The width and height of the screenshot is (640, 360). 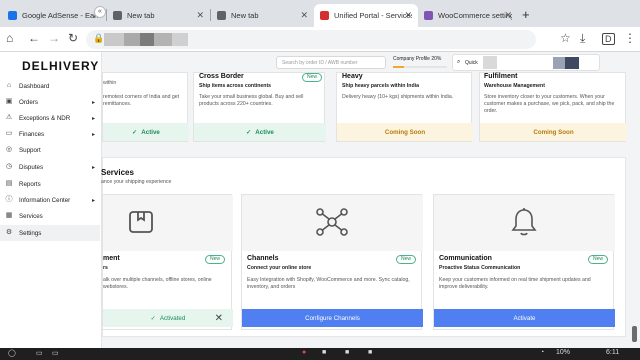 What do you see at coordinates (311, 39) in the screenshot?
I see `address-bar: 🔒` at bounding box center [311, 39].